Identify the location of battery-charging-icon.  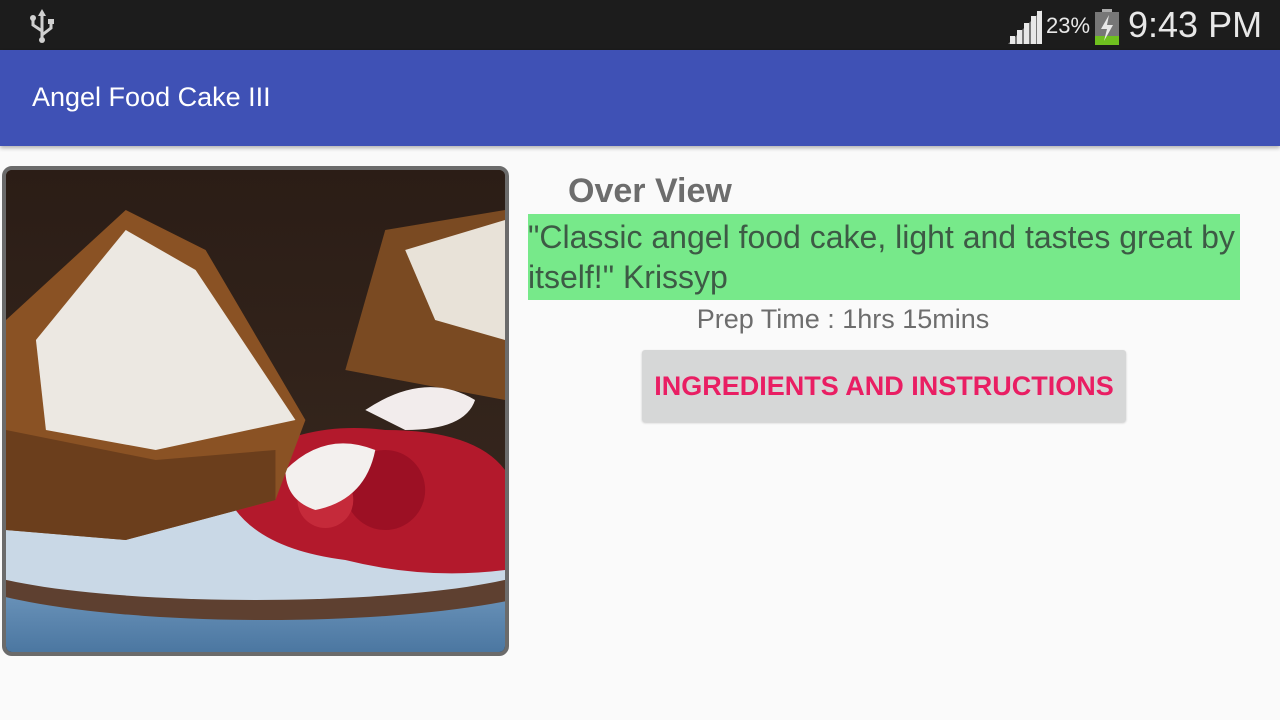
(1107, 27).